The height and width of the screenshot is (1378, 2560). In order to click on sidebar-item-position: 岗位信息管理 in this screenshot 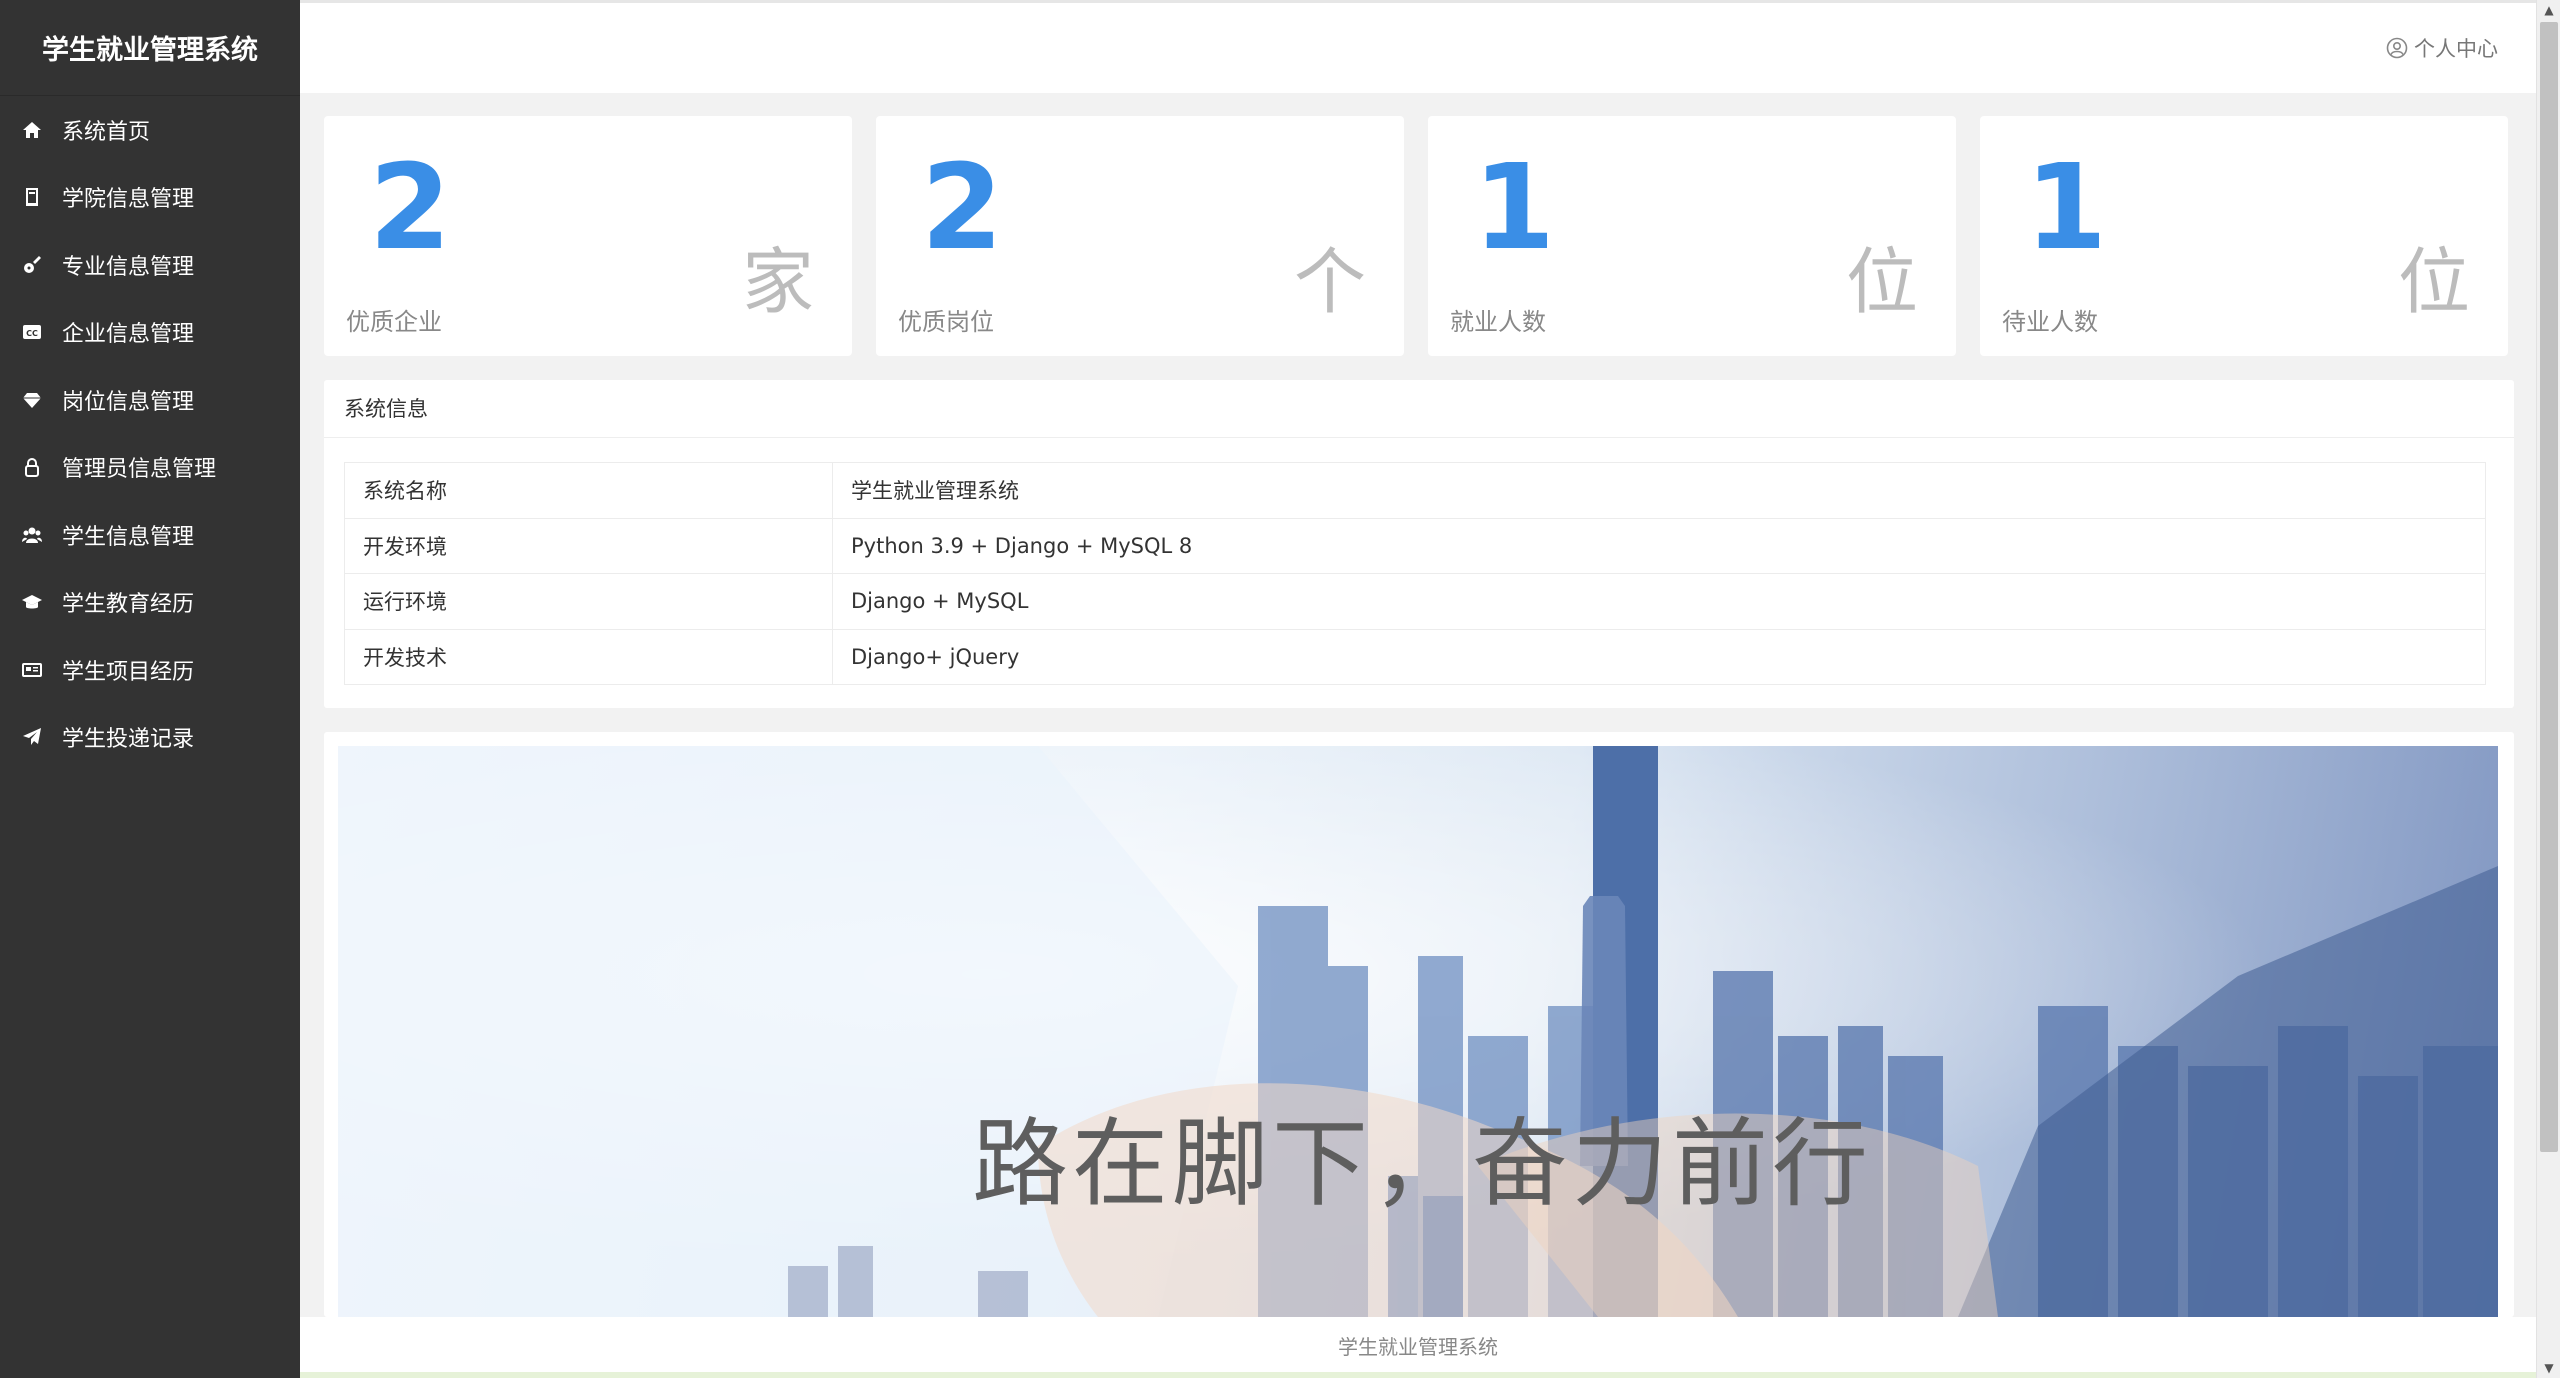, I will do `click(150, 400)`.